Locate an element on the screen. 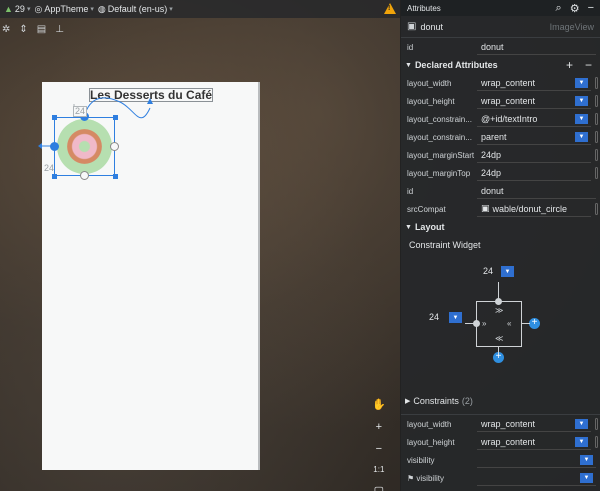  chevron-up-icon: ≪ is located at coordinates (499, 338).